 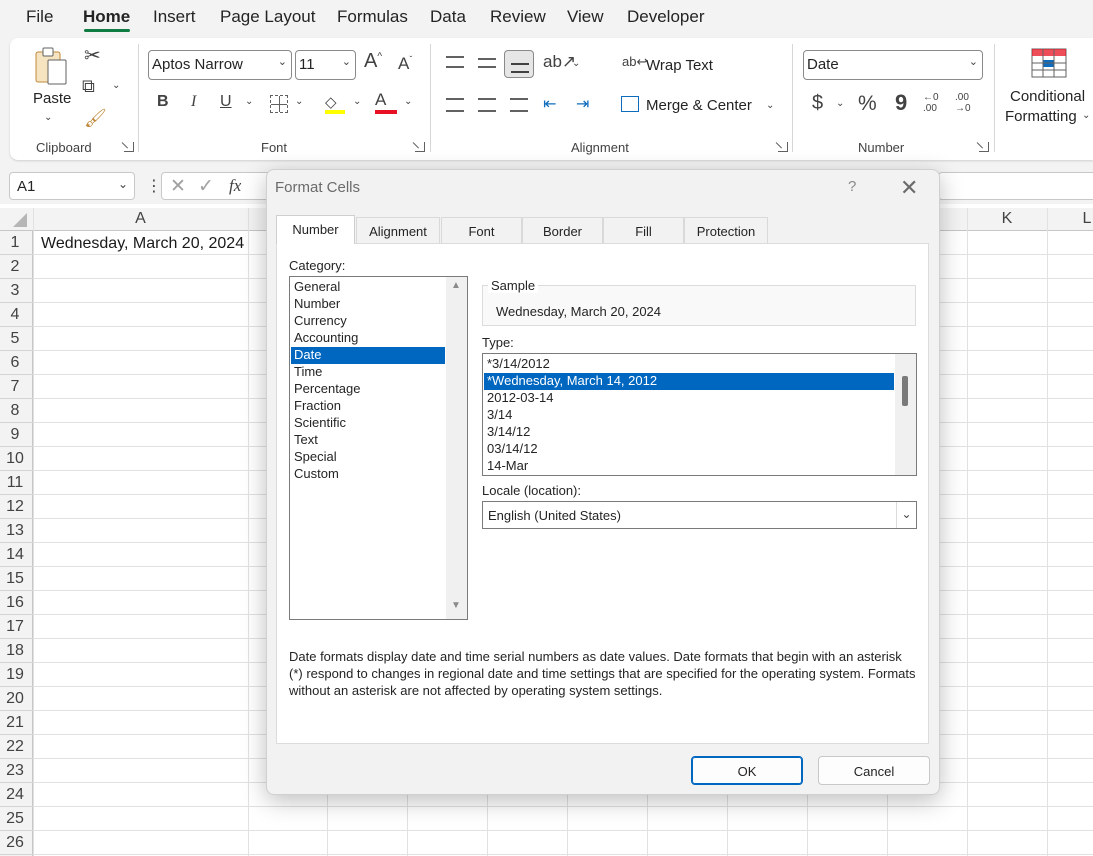 I want to click on row-header: 3, so click(x=15, y=291).